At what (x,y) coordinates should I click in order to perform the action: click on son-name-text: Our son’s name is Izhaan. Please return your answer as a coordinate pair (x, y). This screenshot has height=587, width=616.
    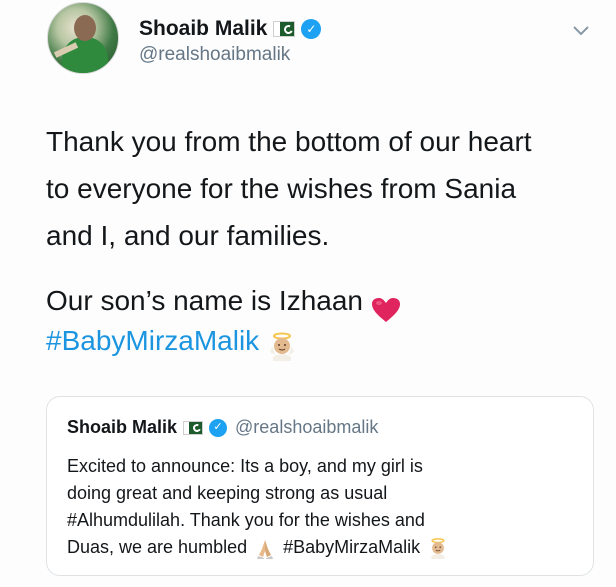
    Looking at the image, I should click on (204, 300).